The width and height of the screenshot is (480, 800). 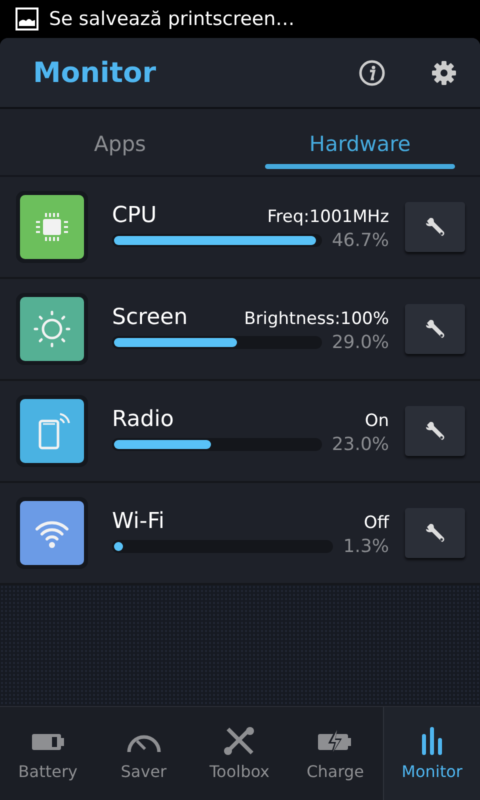 What do you see at coordinates (366, 546) in the screenshot?
I see `usage-reading: 1.3%` at bounding box center [366, 546].